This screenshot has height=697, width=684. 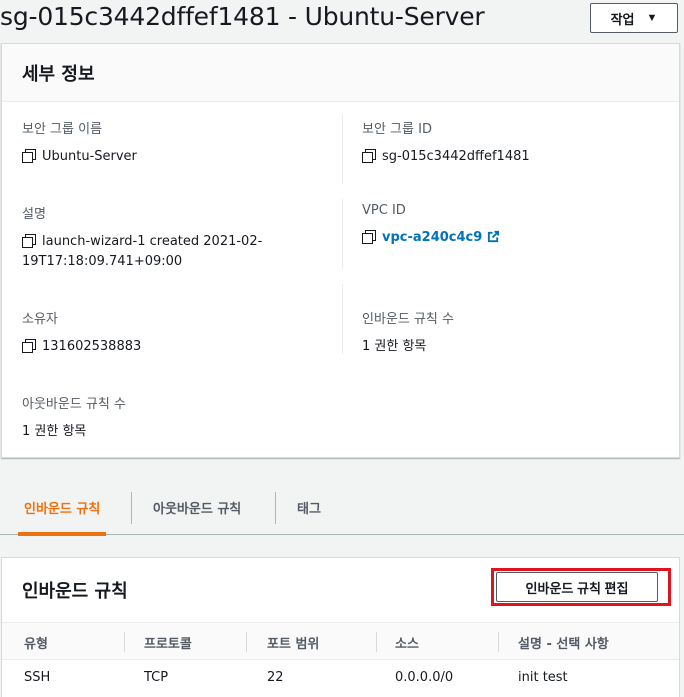 What do you see at coordinates (62, 508) in the screenshot?
I see `tab-inbound-rules: 인바운드 규칙` at bounding box center [62, 508].